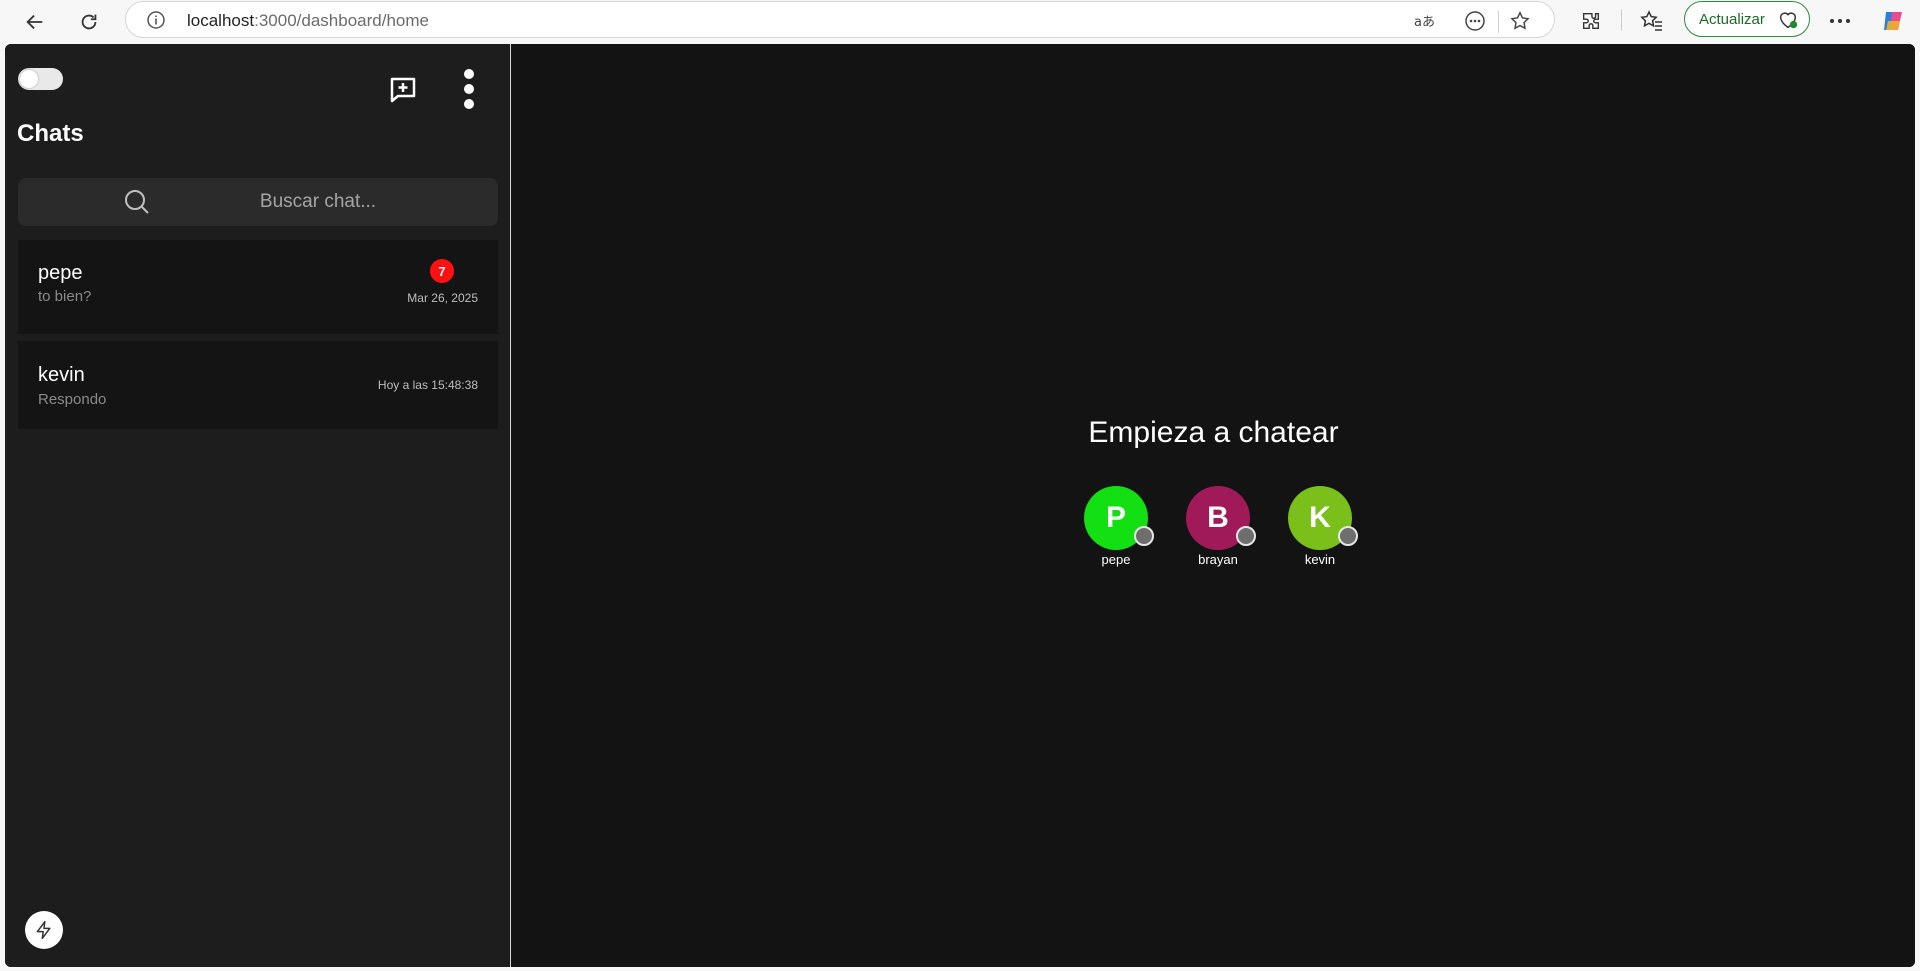 This screenshot has width=1920, height=971. What do you see at coordinates (1475, 21) in the screenshot?
I see `reader-mode-icon` at bounding box center [1475, 21].